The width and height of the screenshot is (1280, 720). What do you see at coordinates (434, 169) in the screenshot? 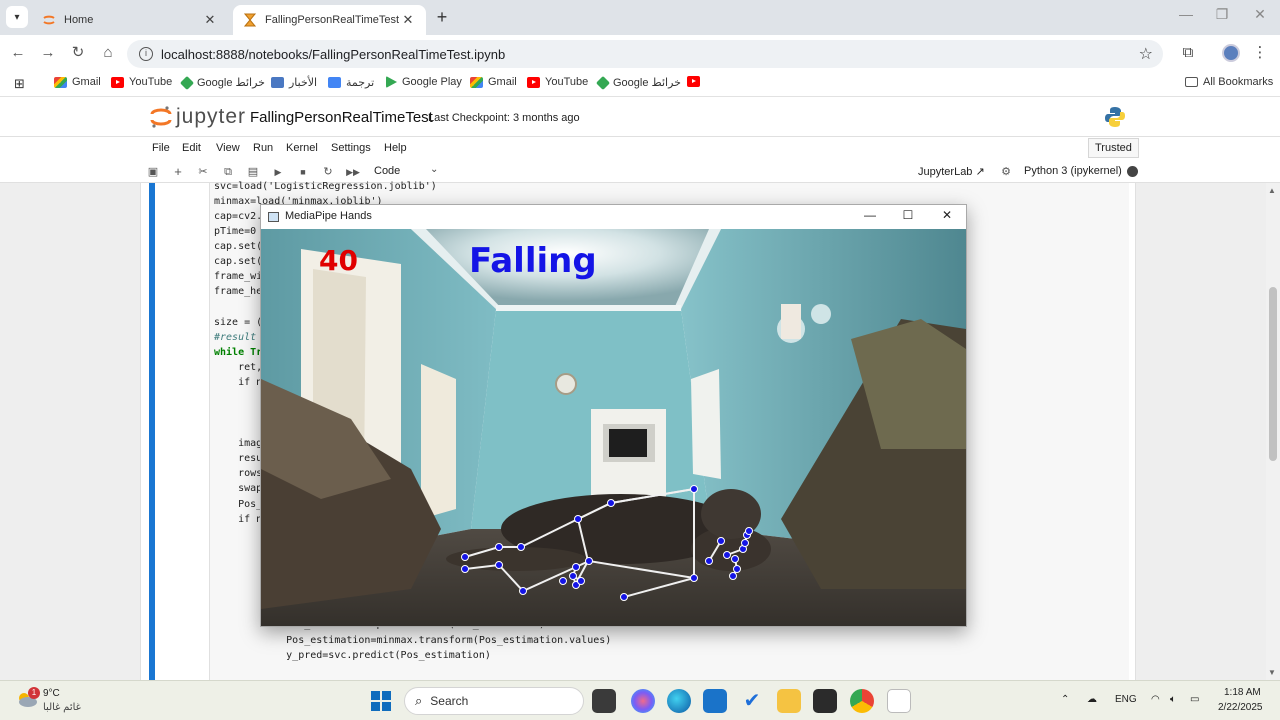
I see `chevron-down-icon: ⌄` at bounding box center [434, 169].